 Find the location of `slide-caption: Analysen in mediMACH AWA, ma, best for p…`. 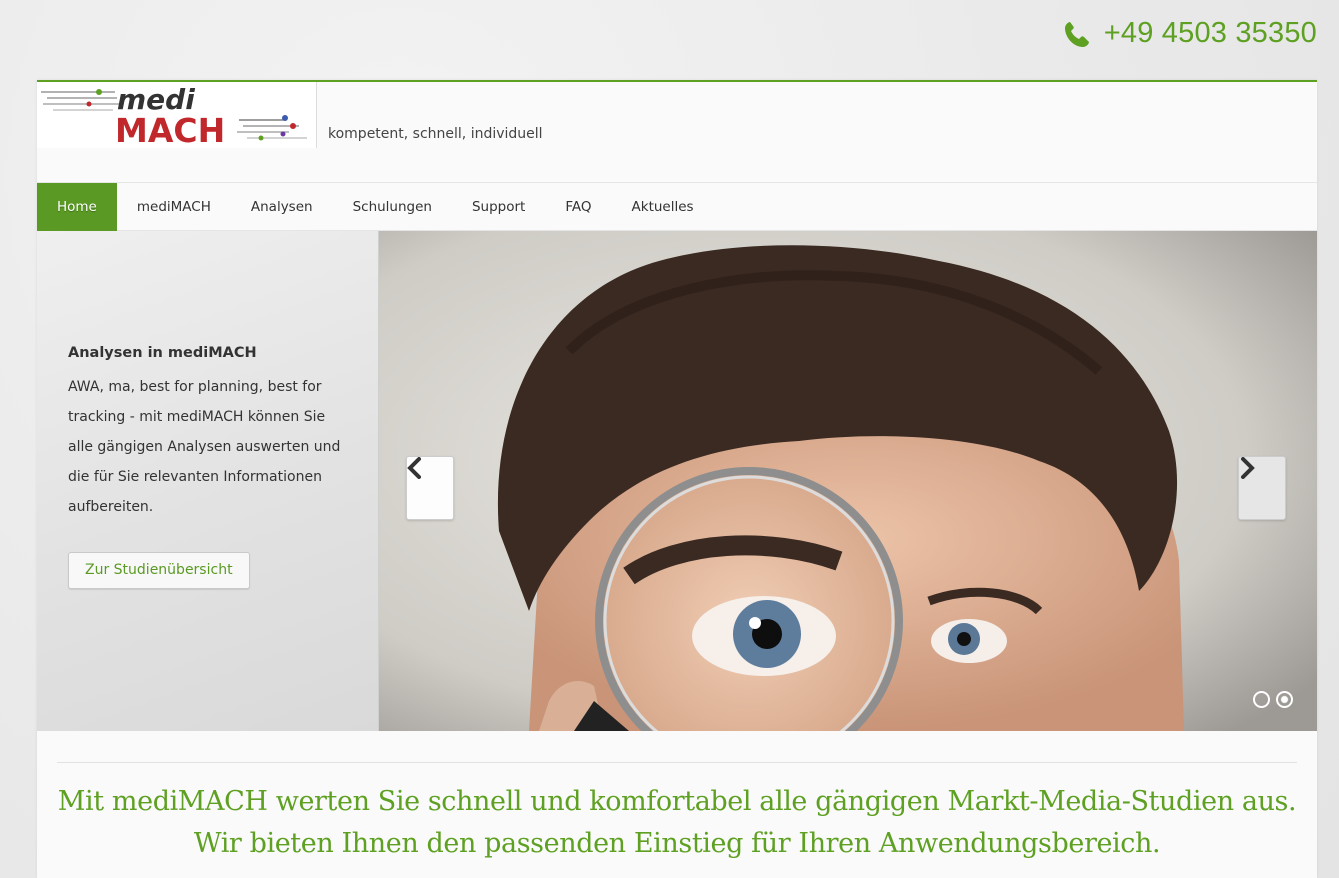

slide-caption: Analysen in mediMACH AWA, ma, best for p… is located at coordinates (208, 481).